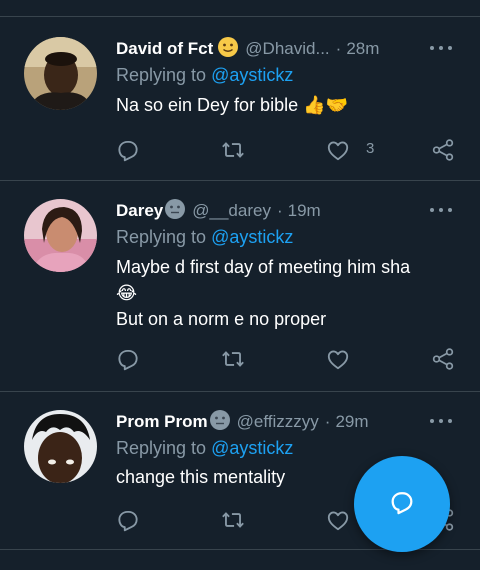 Image resolution: width=480 pixels, height=570 pixels. Describe the element at coordinates (139, 211) in the screenshot. I see `display-name: Darey` at that location.